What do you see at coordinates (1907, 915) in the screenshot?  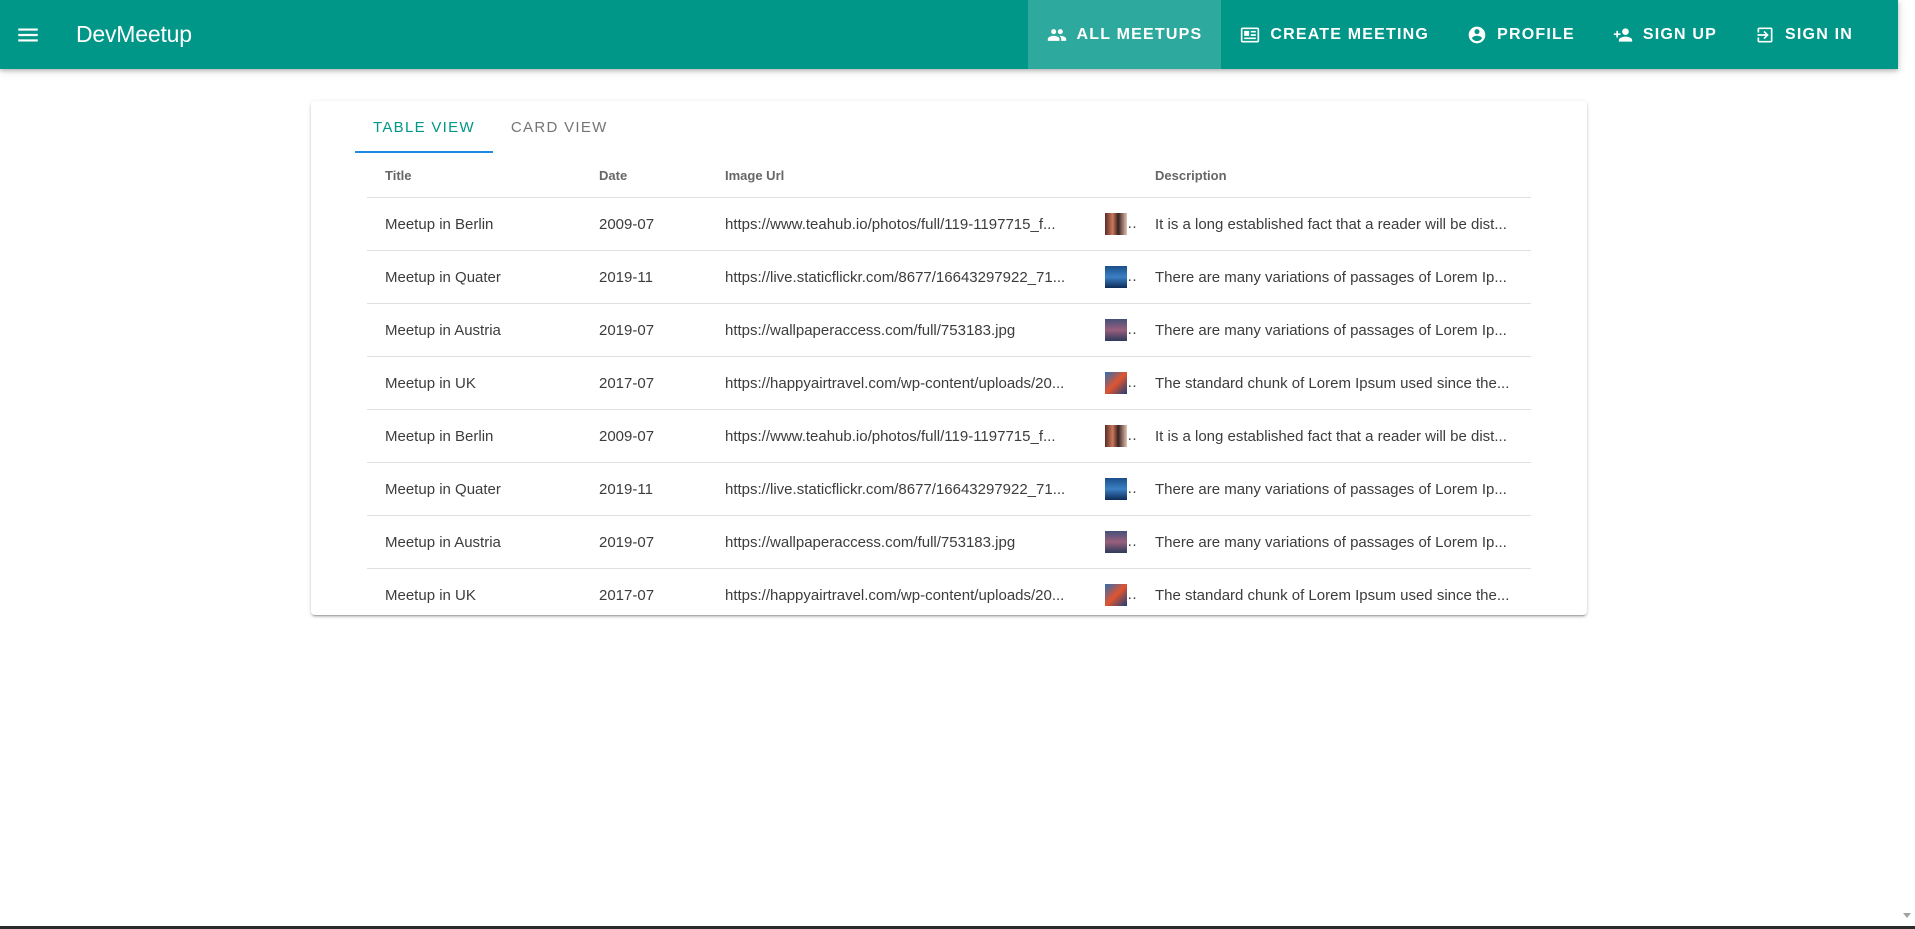 I see `scroll-down-arrow-icon` at bounding box center [1907, 915].